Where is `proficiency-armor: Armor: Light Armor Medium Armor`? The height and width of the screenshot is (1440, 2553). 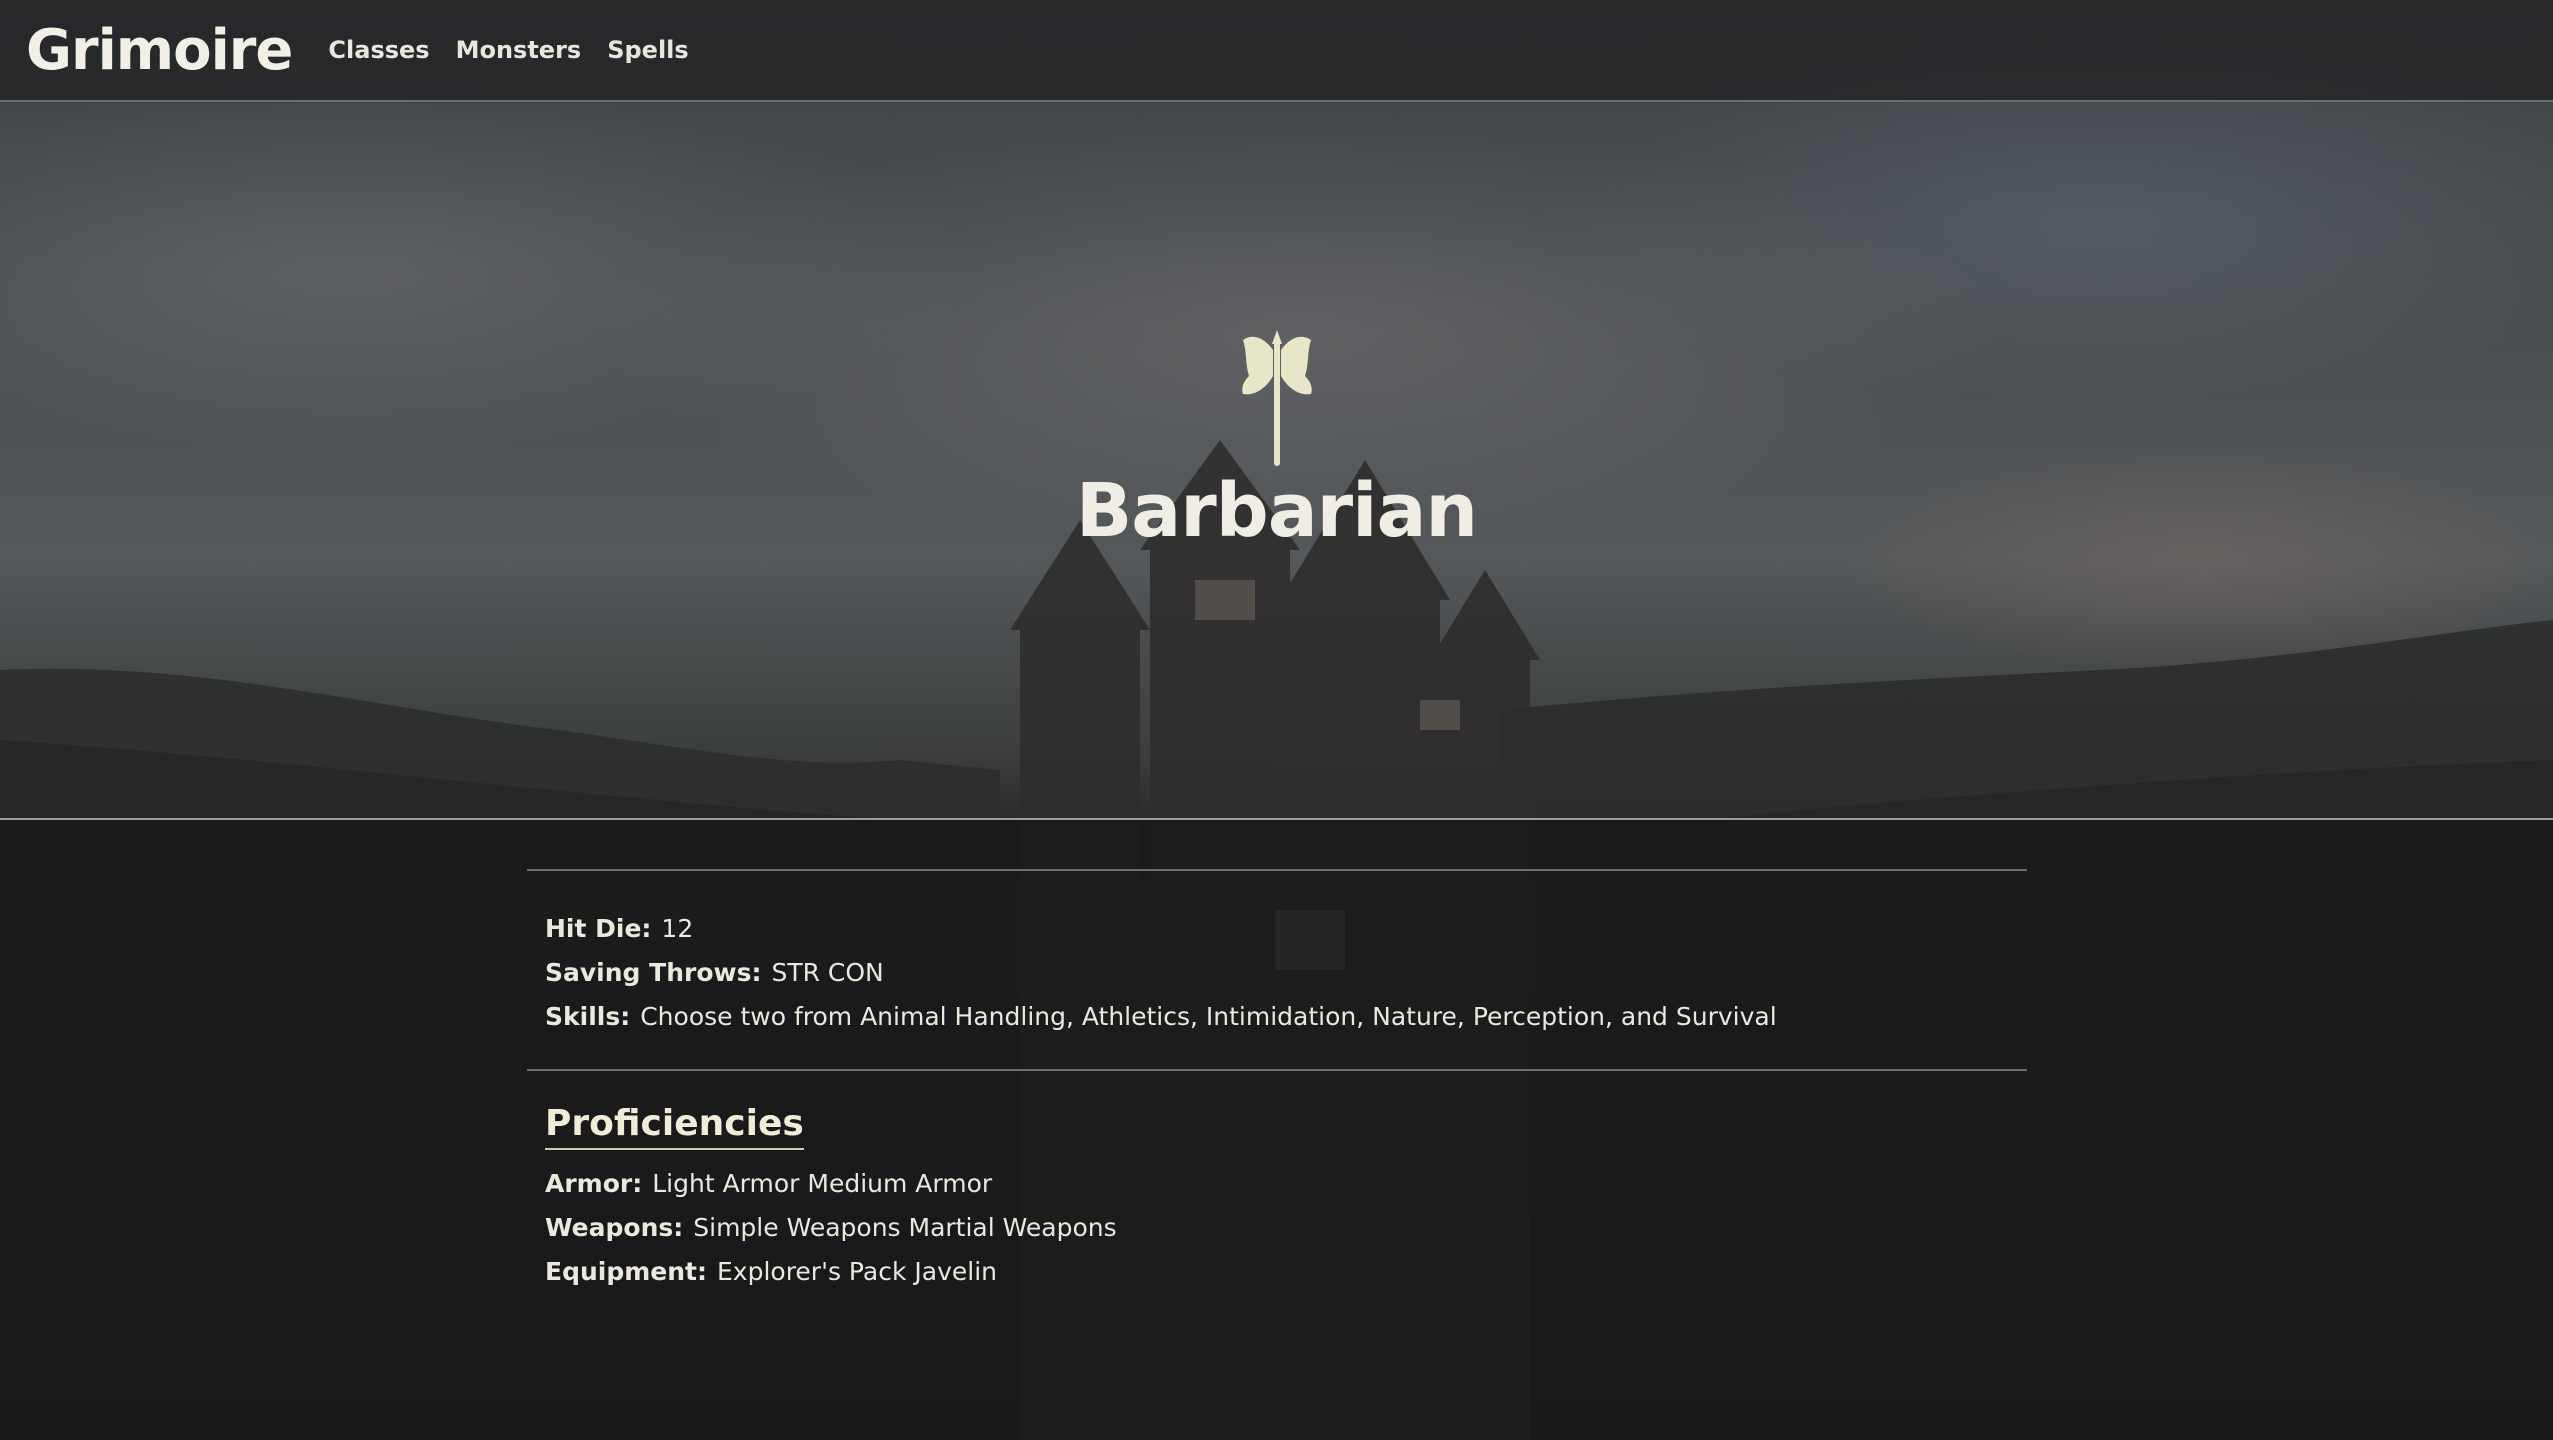 proficiency-armor: Armor: Light Armor Medium Armor is located at coordinates (1277, 1184).